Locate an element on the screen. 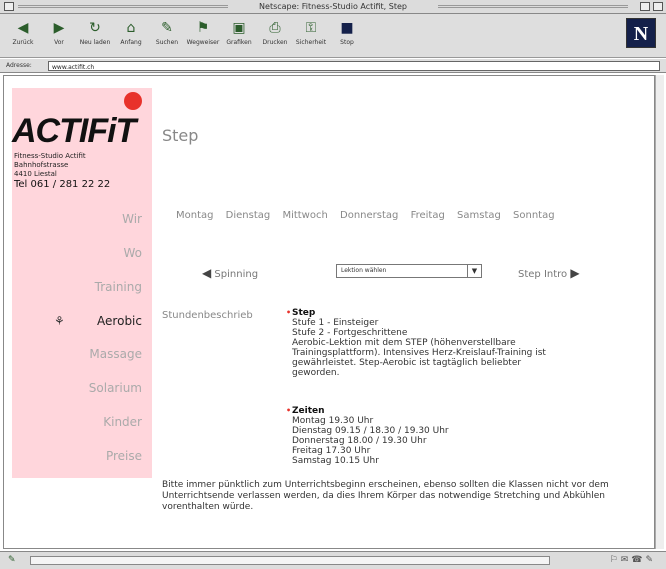 The image size is (666, 569). actifit-logo: ACTIFiT is located at coordinates (74, 131).